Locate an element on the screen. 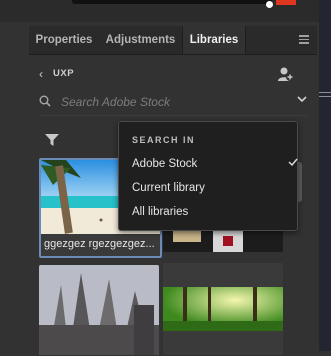  timeline-bar is located at coordinates (172, 2).